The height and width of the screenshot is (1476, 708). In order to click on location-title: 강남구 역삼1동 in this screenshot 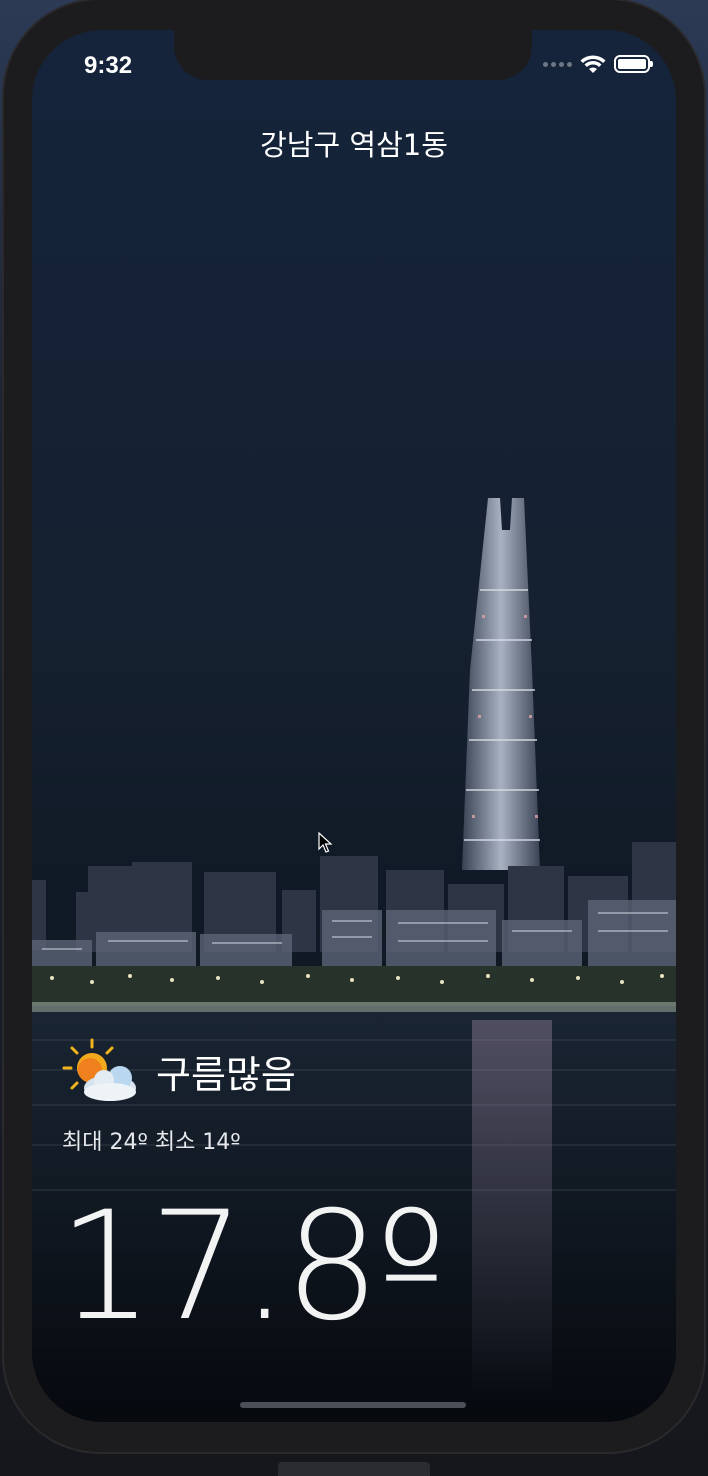, I will do `click(354, 145)`.